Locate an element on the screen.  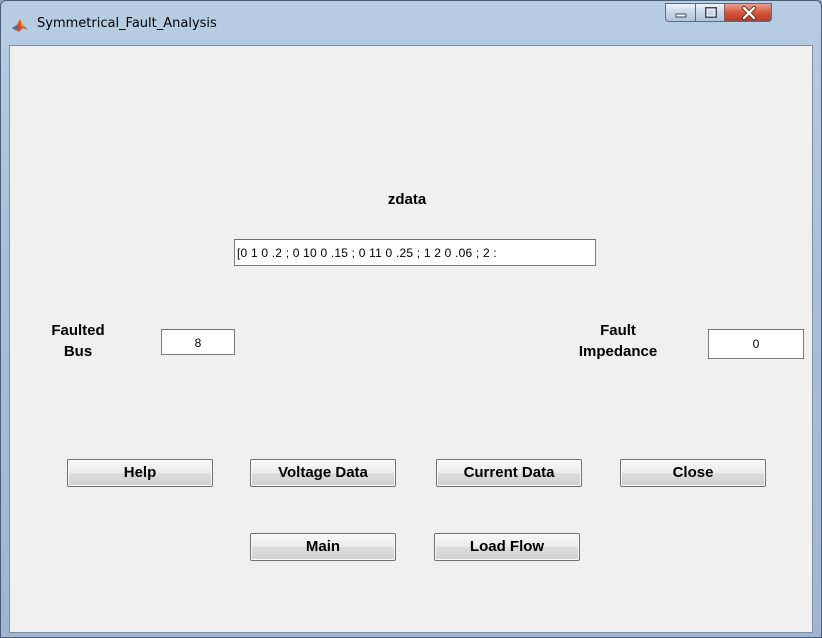
title-bar: Symmetrical_Fault_Analysis is located at coordinates (411, 22).